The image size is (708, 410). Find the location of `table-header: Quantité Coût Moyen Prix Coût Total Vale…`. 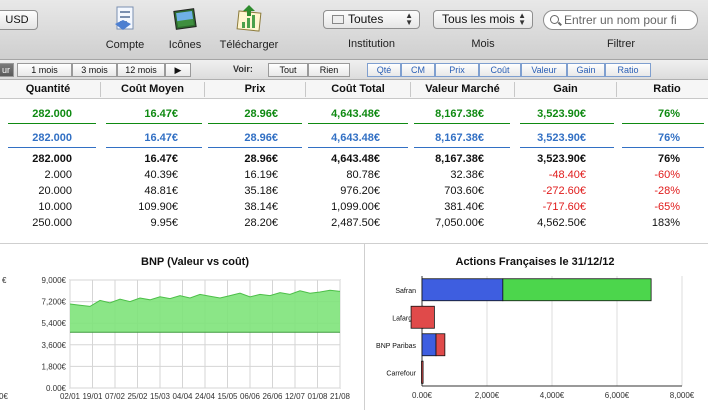

table-header: Quantité Coût Moyen Prix Coût Total Vale… is located at coordinates (354, 89).